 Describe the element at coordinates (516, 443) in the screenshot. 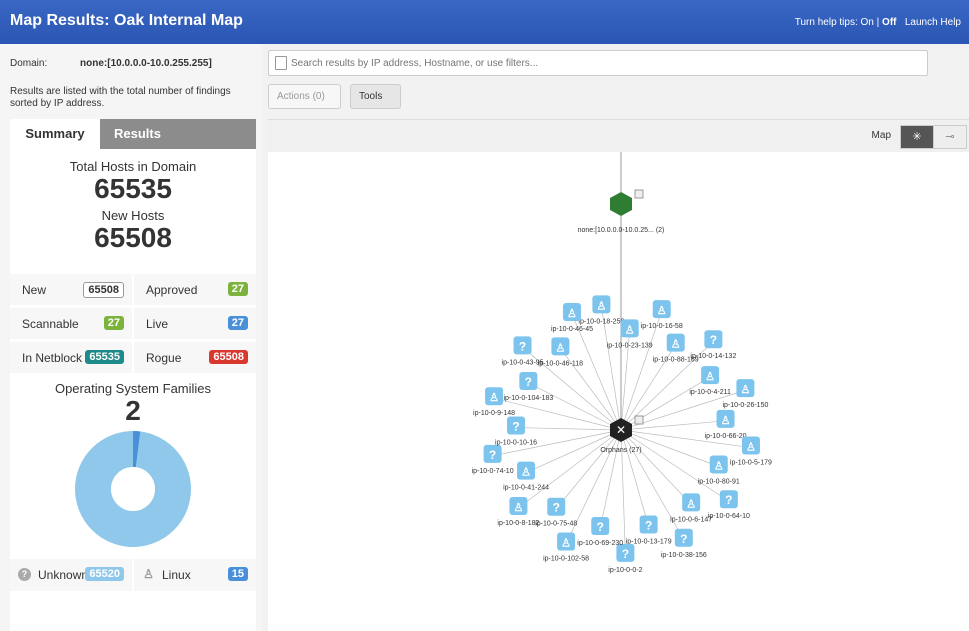

I see `host-label: ip-10-0-10-16` at that location.